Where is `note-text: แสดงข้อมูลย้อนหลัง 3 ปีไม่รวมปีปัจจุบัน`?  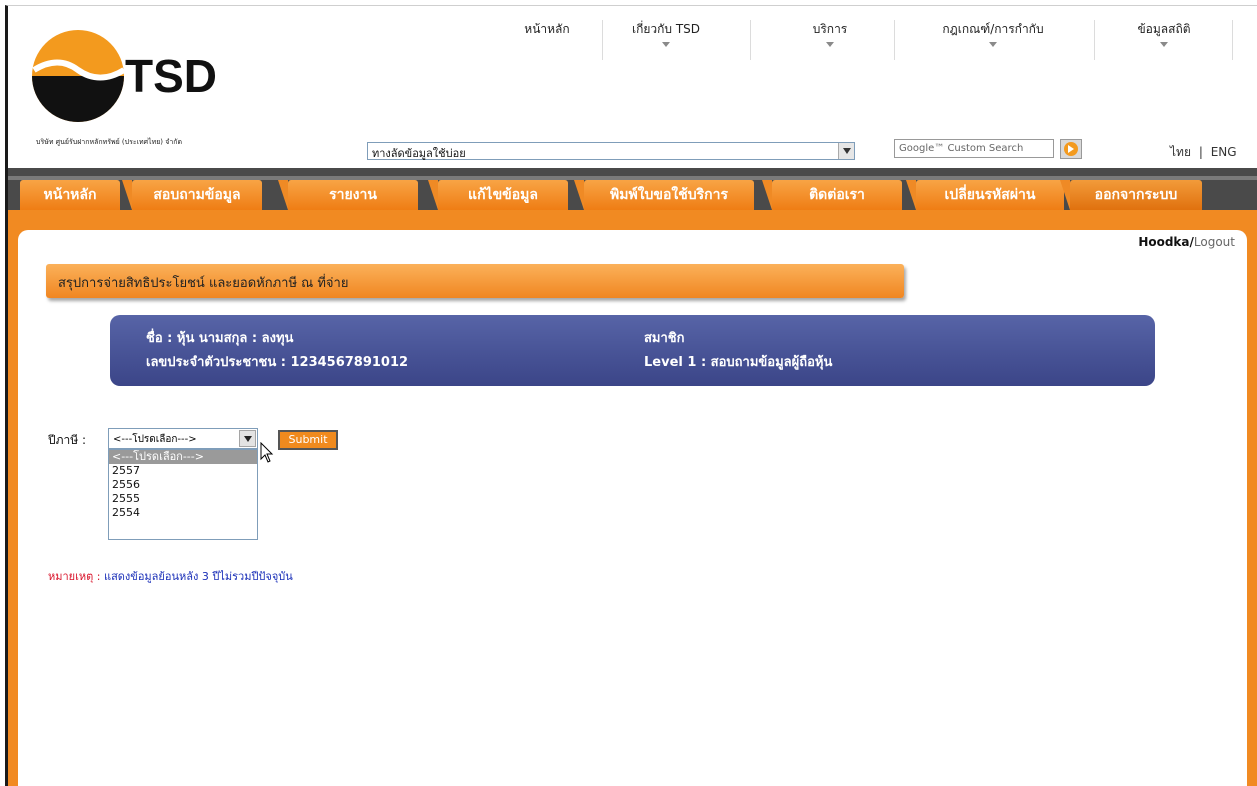
note-text: แสดงข้อมูลย้อนหลัง 3 ปีไม่รวมปีปัจจุบัน is located at coordinates (198, 576).